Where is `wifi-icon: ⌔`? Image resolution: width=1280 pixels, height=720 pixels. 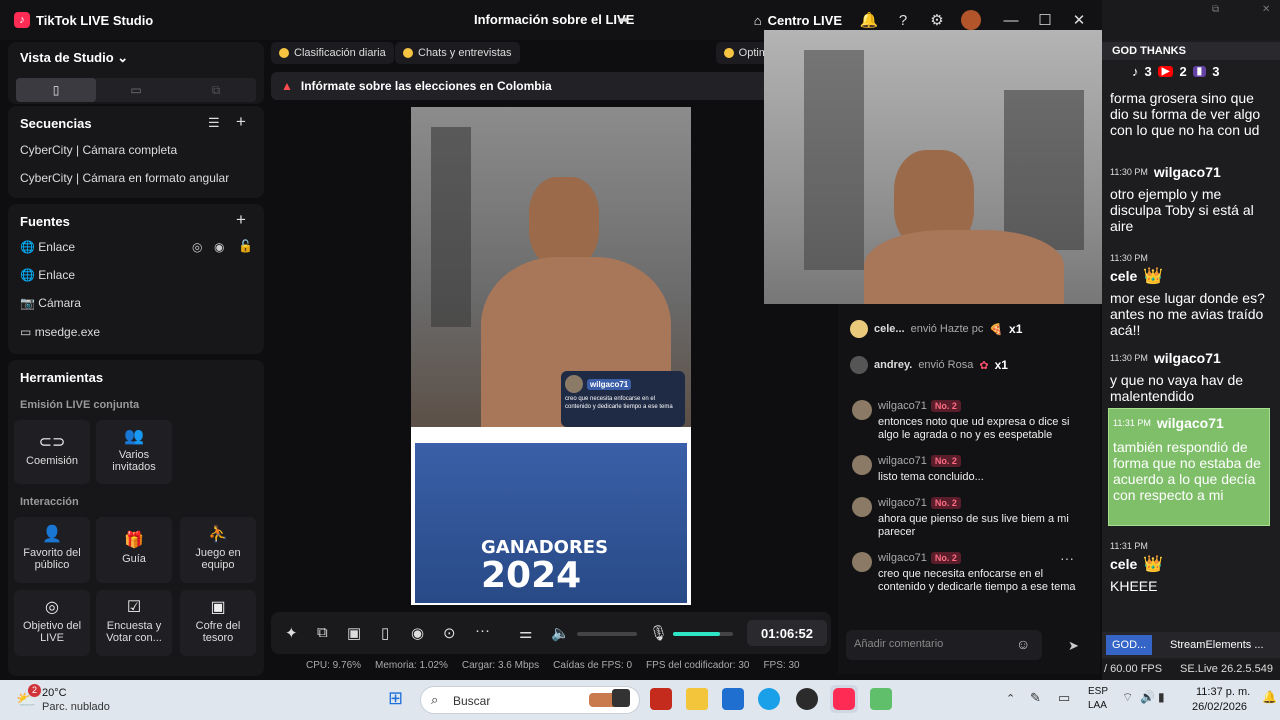 wifi-icon: ⌔ is located at coordinates (1127, 697).